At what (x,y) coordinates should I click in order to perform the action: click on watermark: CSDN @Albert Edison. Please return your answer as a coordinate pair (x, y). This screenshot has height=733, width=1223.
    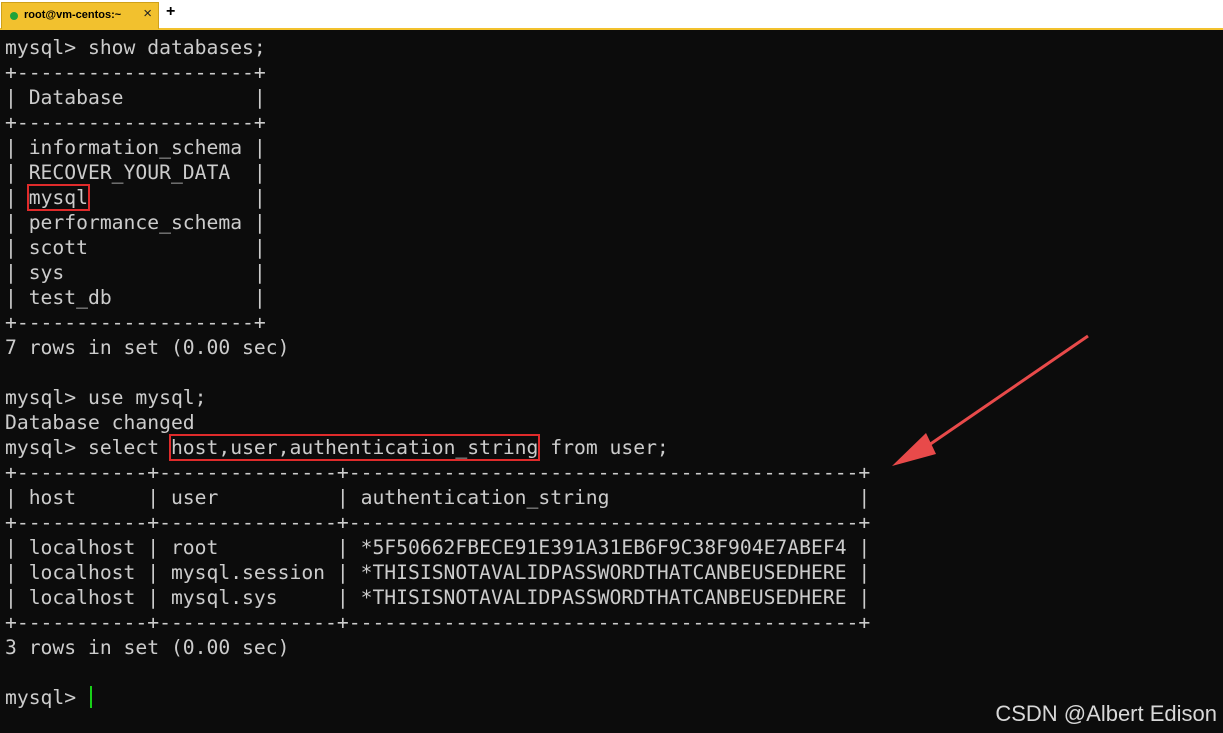
    Looking at the image, I should click on (1106, 713).